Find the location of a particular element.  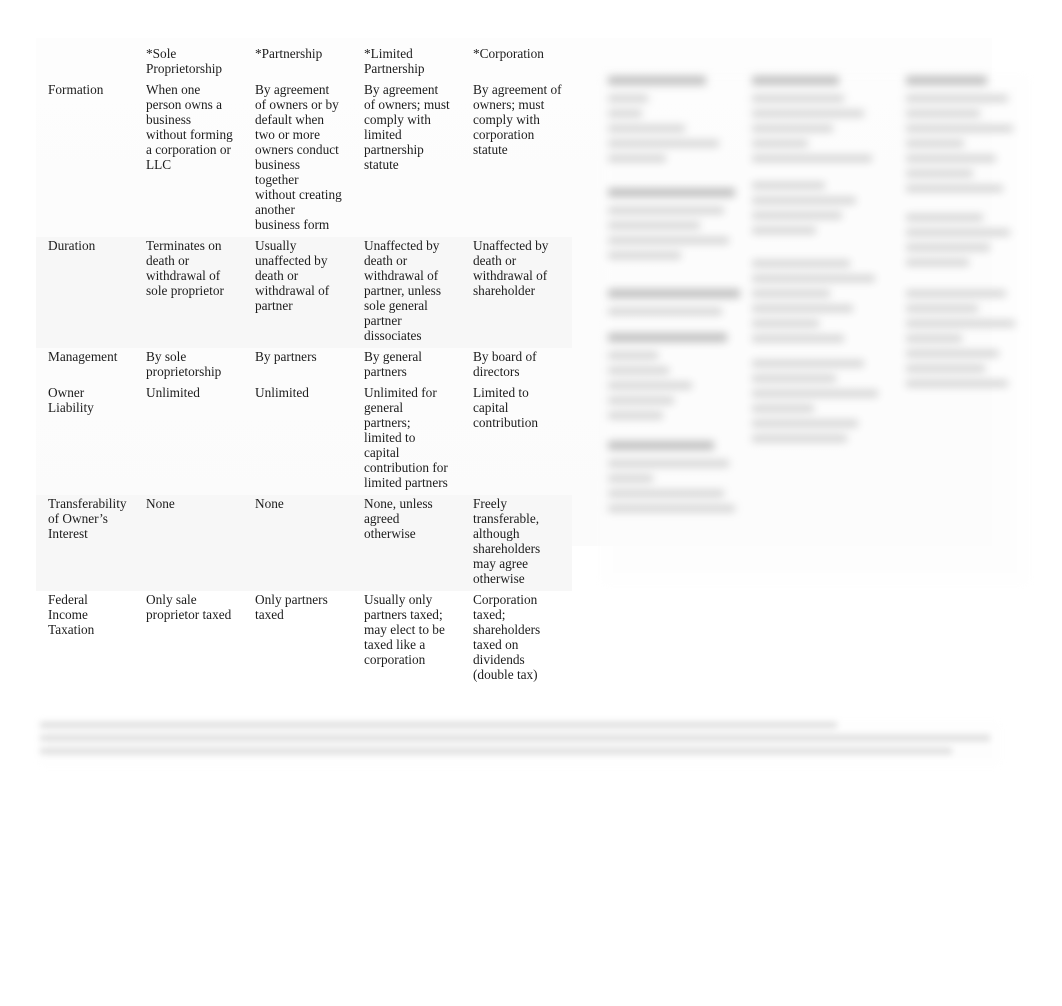

table-cell: By sole proprietorship is located at coordinates (184, 364).